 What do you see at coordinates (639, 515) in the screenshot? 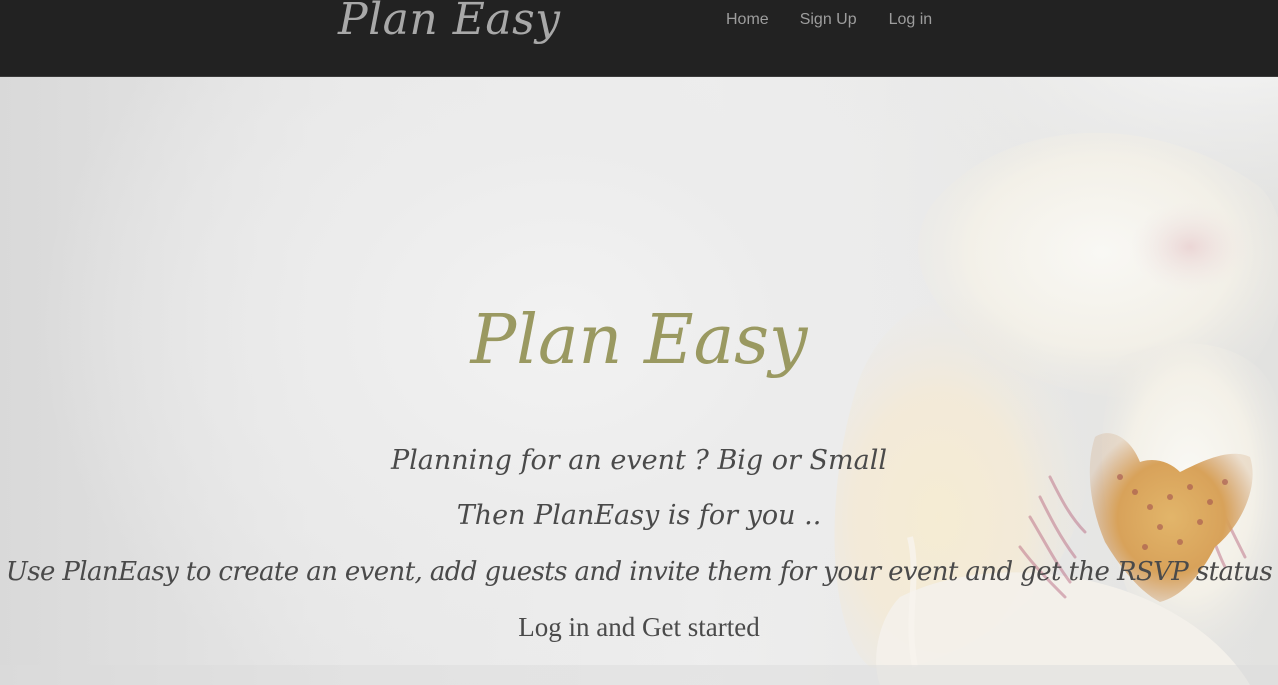
I see `hero-tagline-2: Then PlanEasy is for you ..` at bounding box center [639, 515].